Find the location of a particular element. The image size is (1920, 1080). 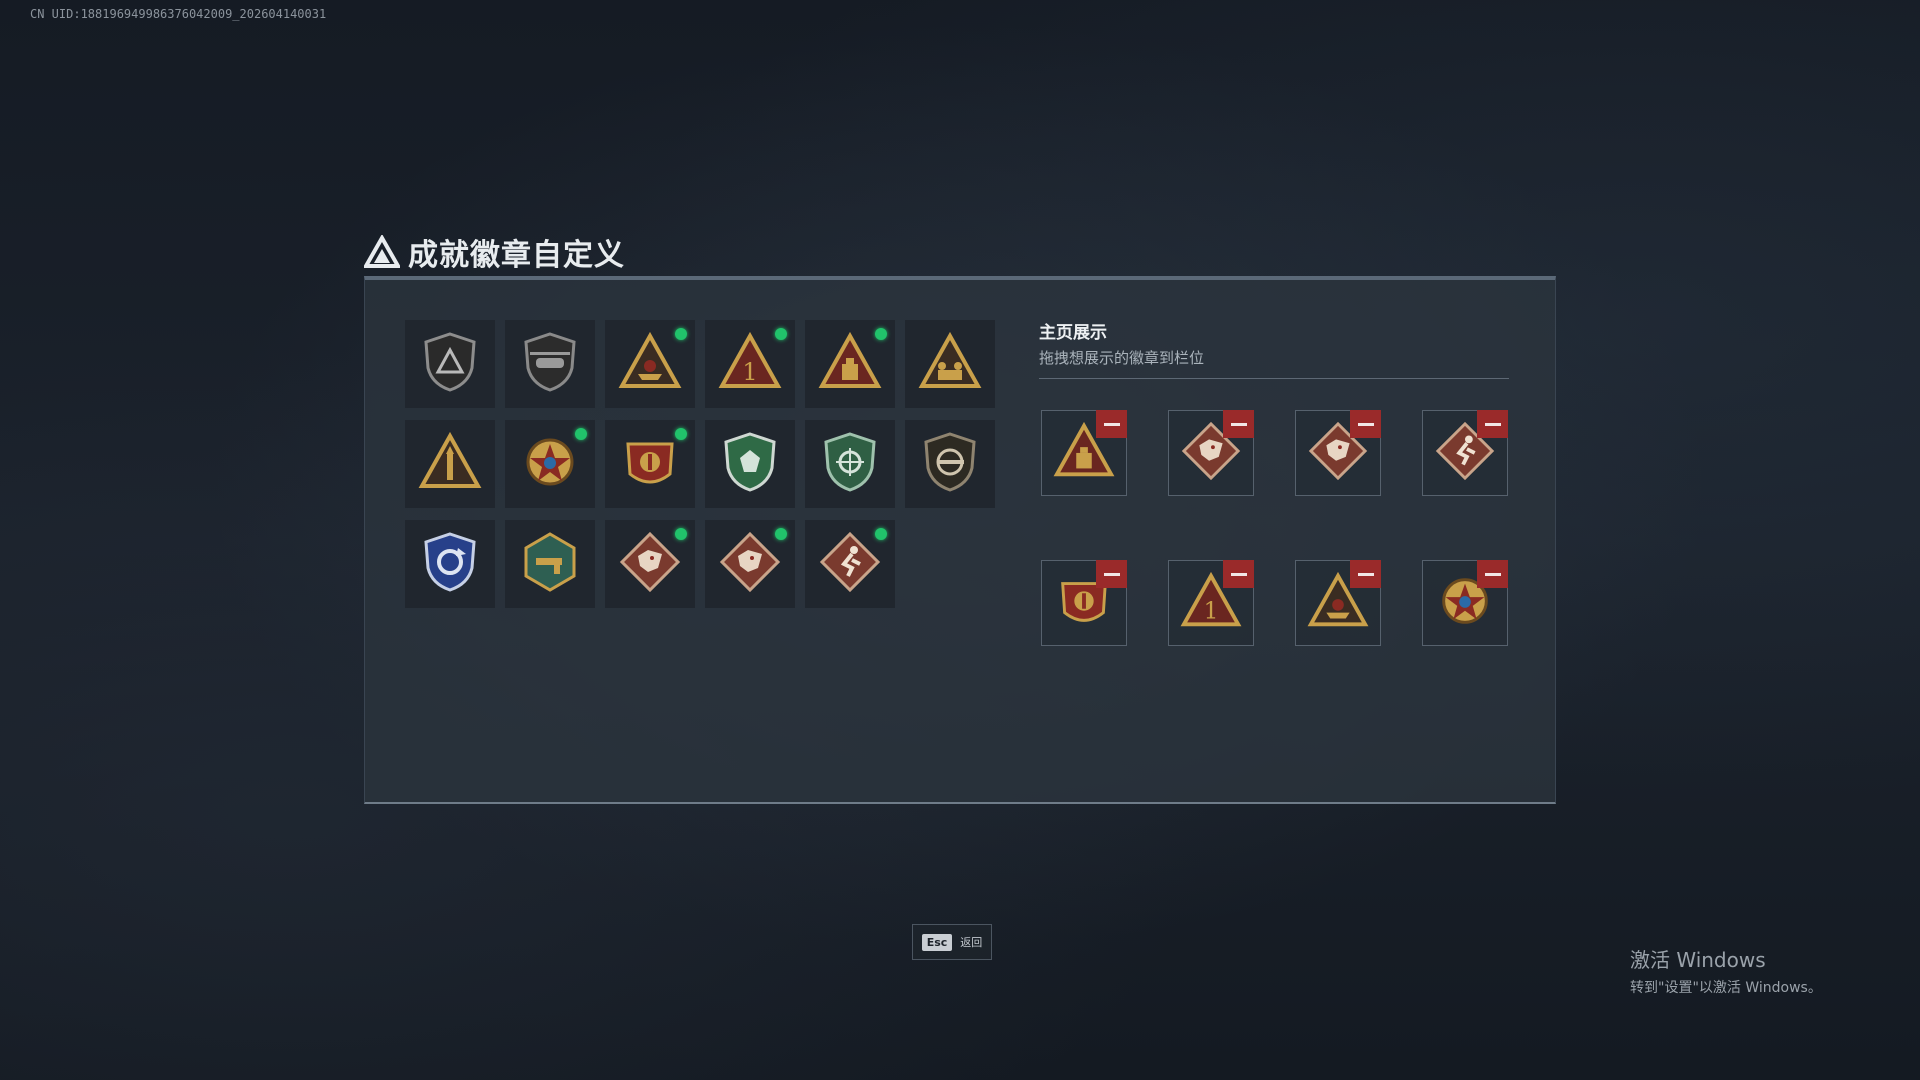

rocket-triangle-icon is located at coordinates (450, 464).